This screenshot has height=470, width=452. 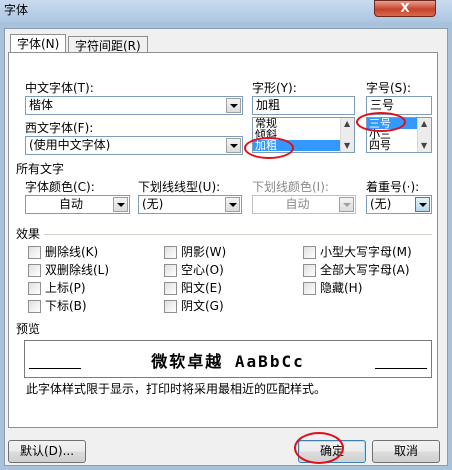 What do you see at coordinates (71, 252) in the screenshot?
I see `strikethrough-label: 删除线(K)` at bounding box center [71, 252].